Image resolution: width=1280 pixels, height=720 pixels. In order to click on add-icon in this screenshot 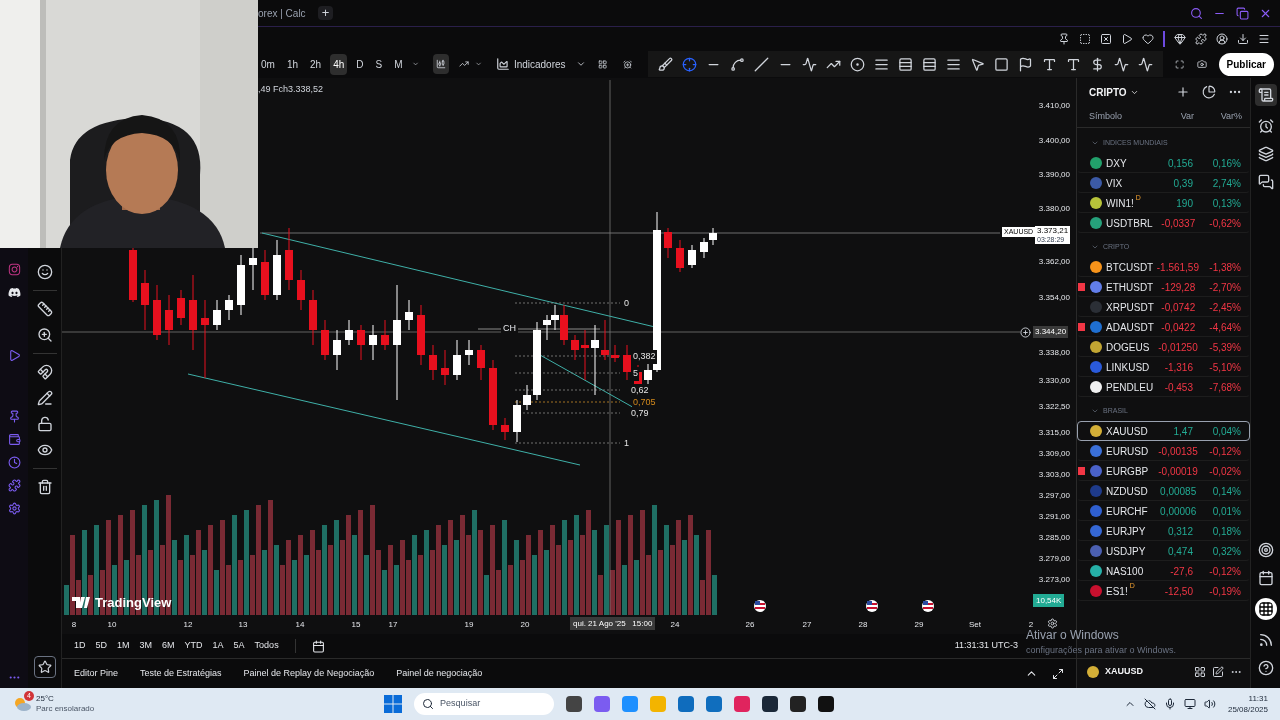, I will do `click(1183, 92)`.